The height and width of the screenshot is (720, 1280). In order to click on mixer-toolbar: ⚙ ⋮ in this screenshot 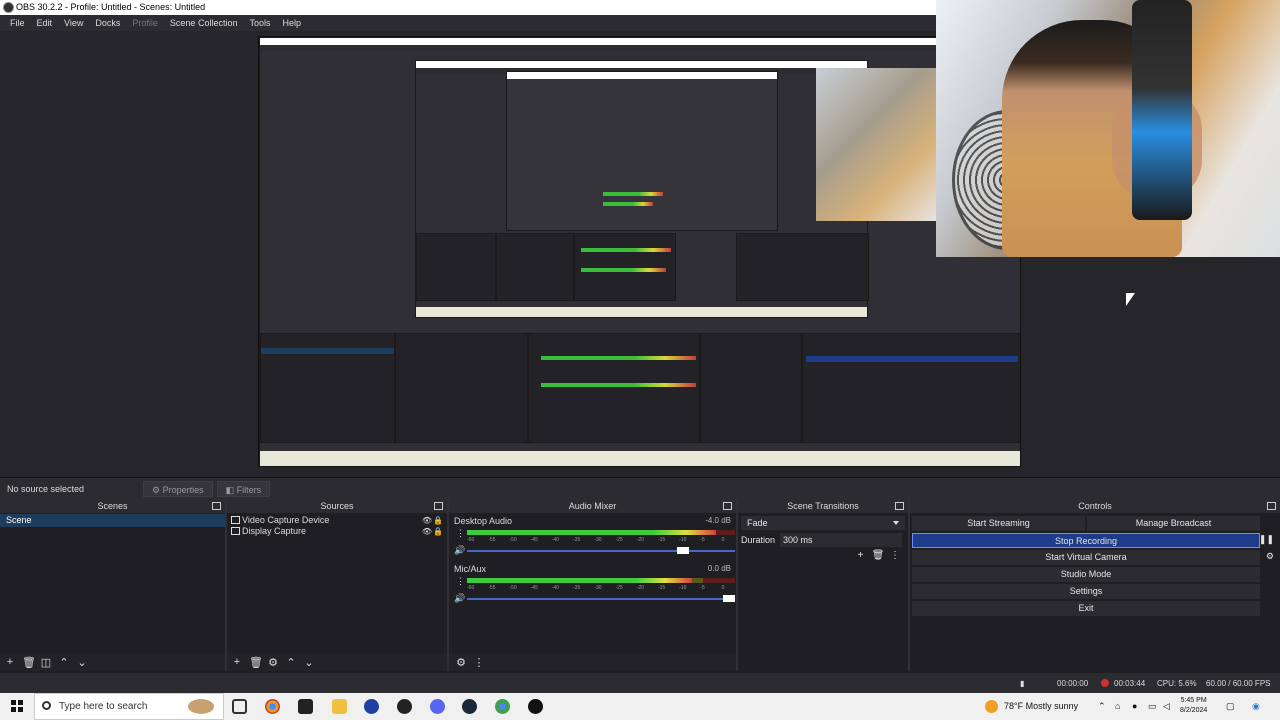, I will do `click(592, 662)`.